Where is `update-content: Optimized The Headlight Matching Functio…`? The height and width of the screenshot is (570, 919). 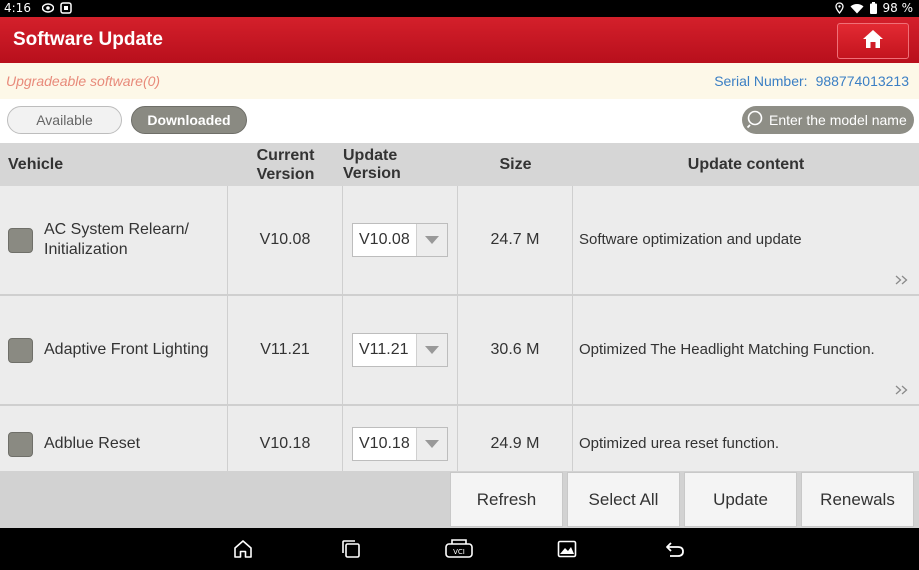
update-content: Optimized The Headlight Matching Functio… is located at coordinates (727, 349).